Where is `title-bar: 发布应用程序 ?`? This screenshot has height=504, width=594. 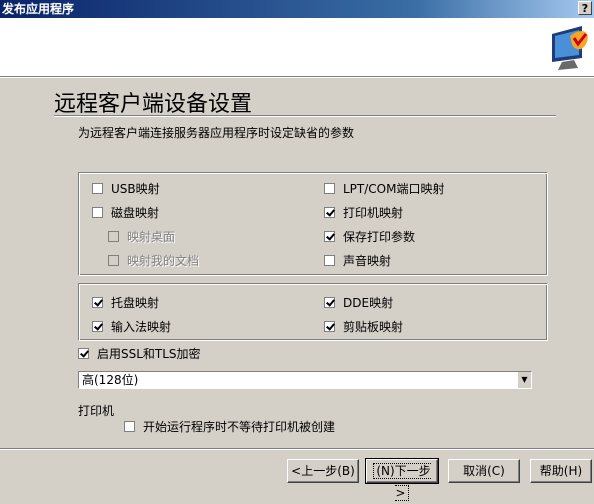 title-bar: 发布应用程序 ? is located at coordinates (297, 9).